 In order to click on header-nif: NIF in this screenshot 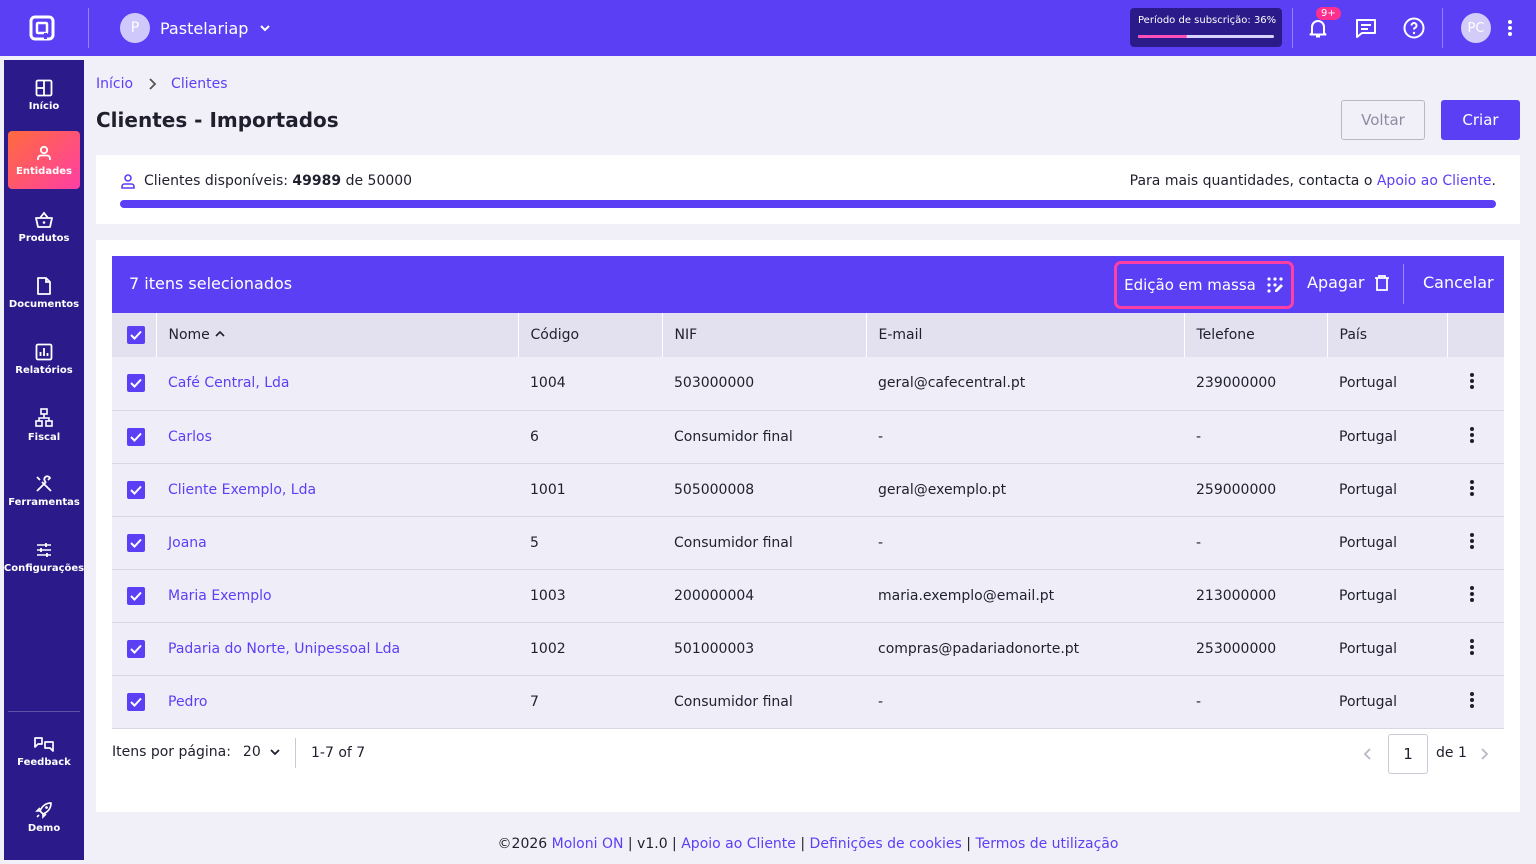, I will do `click(764, 335)`.